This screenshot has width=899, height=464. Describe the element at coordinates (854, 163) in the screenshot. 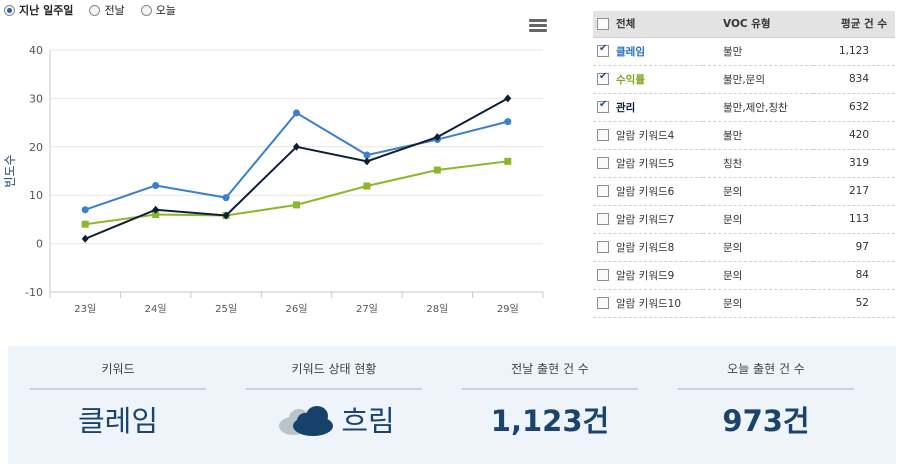

I see `avg-count-cell: 319` at that location.